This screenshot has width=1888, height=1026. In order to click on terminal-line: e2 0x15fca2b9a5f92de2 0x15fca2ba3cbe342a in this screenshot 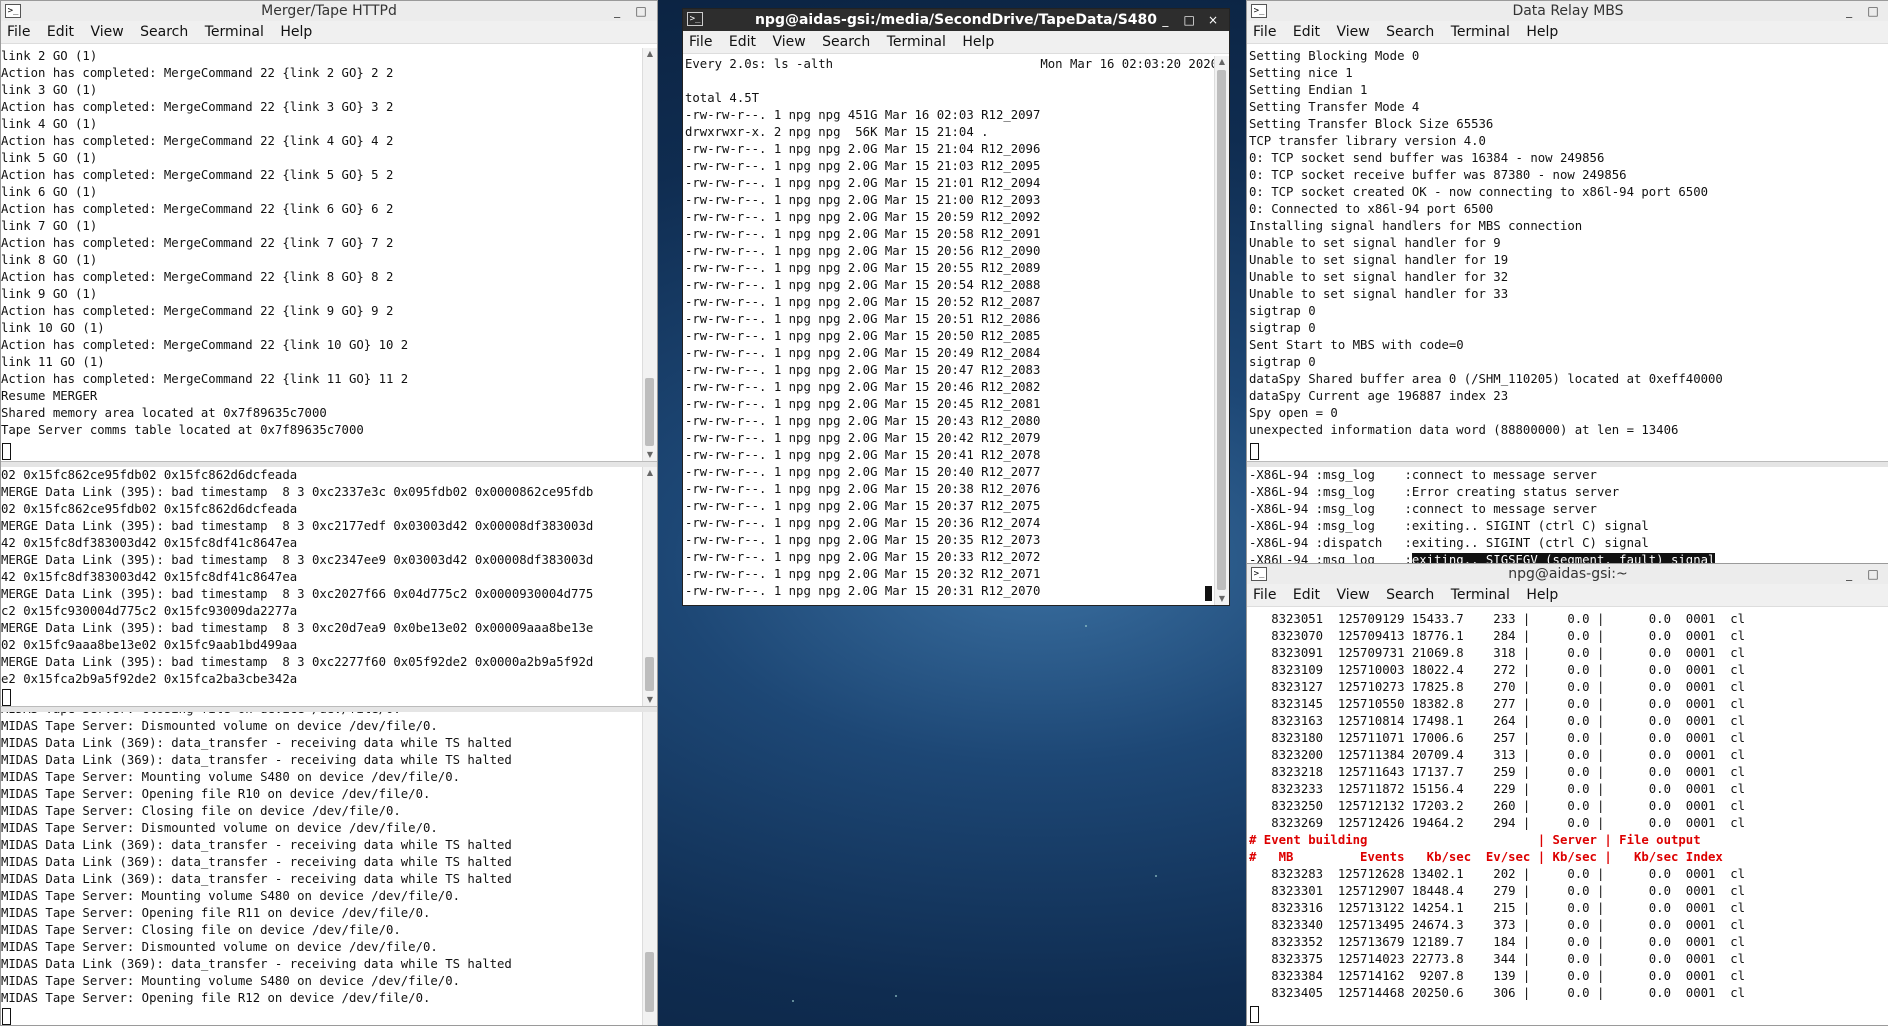, I will do `click(149, 679)`.